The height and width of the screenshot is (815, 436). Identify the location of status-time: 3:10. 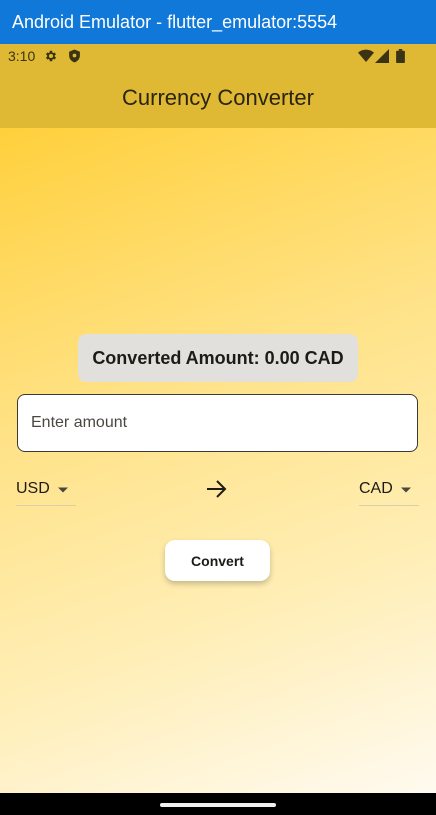
(22, 56).